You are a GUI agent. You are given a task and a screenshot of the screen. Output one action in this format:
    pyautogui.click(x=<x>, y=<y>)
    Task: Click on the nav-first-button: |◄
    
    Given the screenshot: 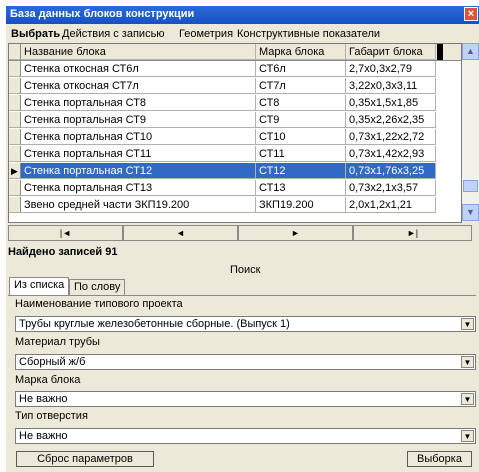 What is the action you would take?
    pyautogui.click(x=65, y=233)
    